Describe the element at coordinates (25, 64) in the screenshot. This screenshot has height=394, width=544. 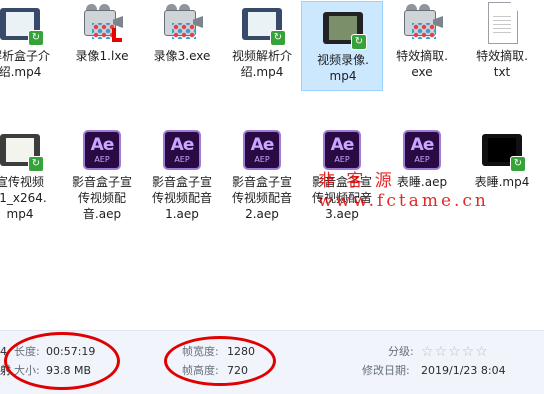
I see `file-name: 解析盒子介 绍.mp4` at that location.